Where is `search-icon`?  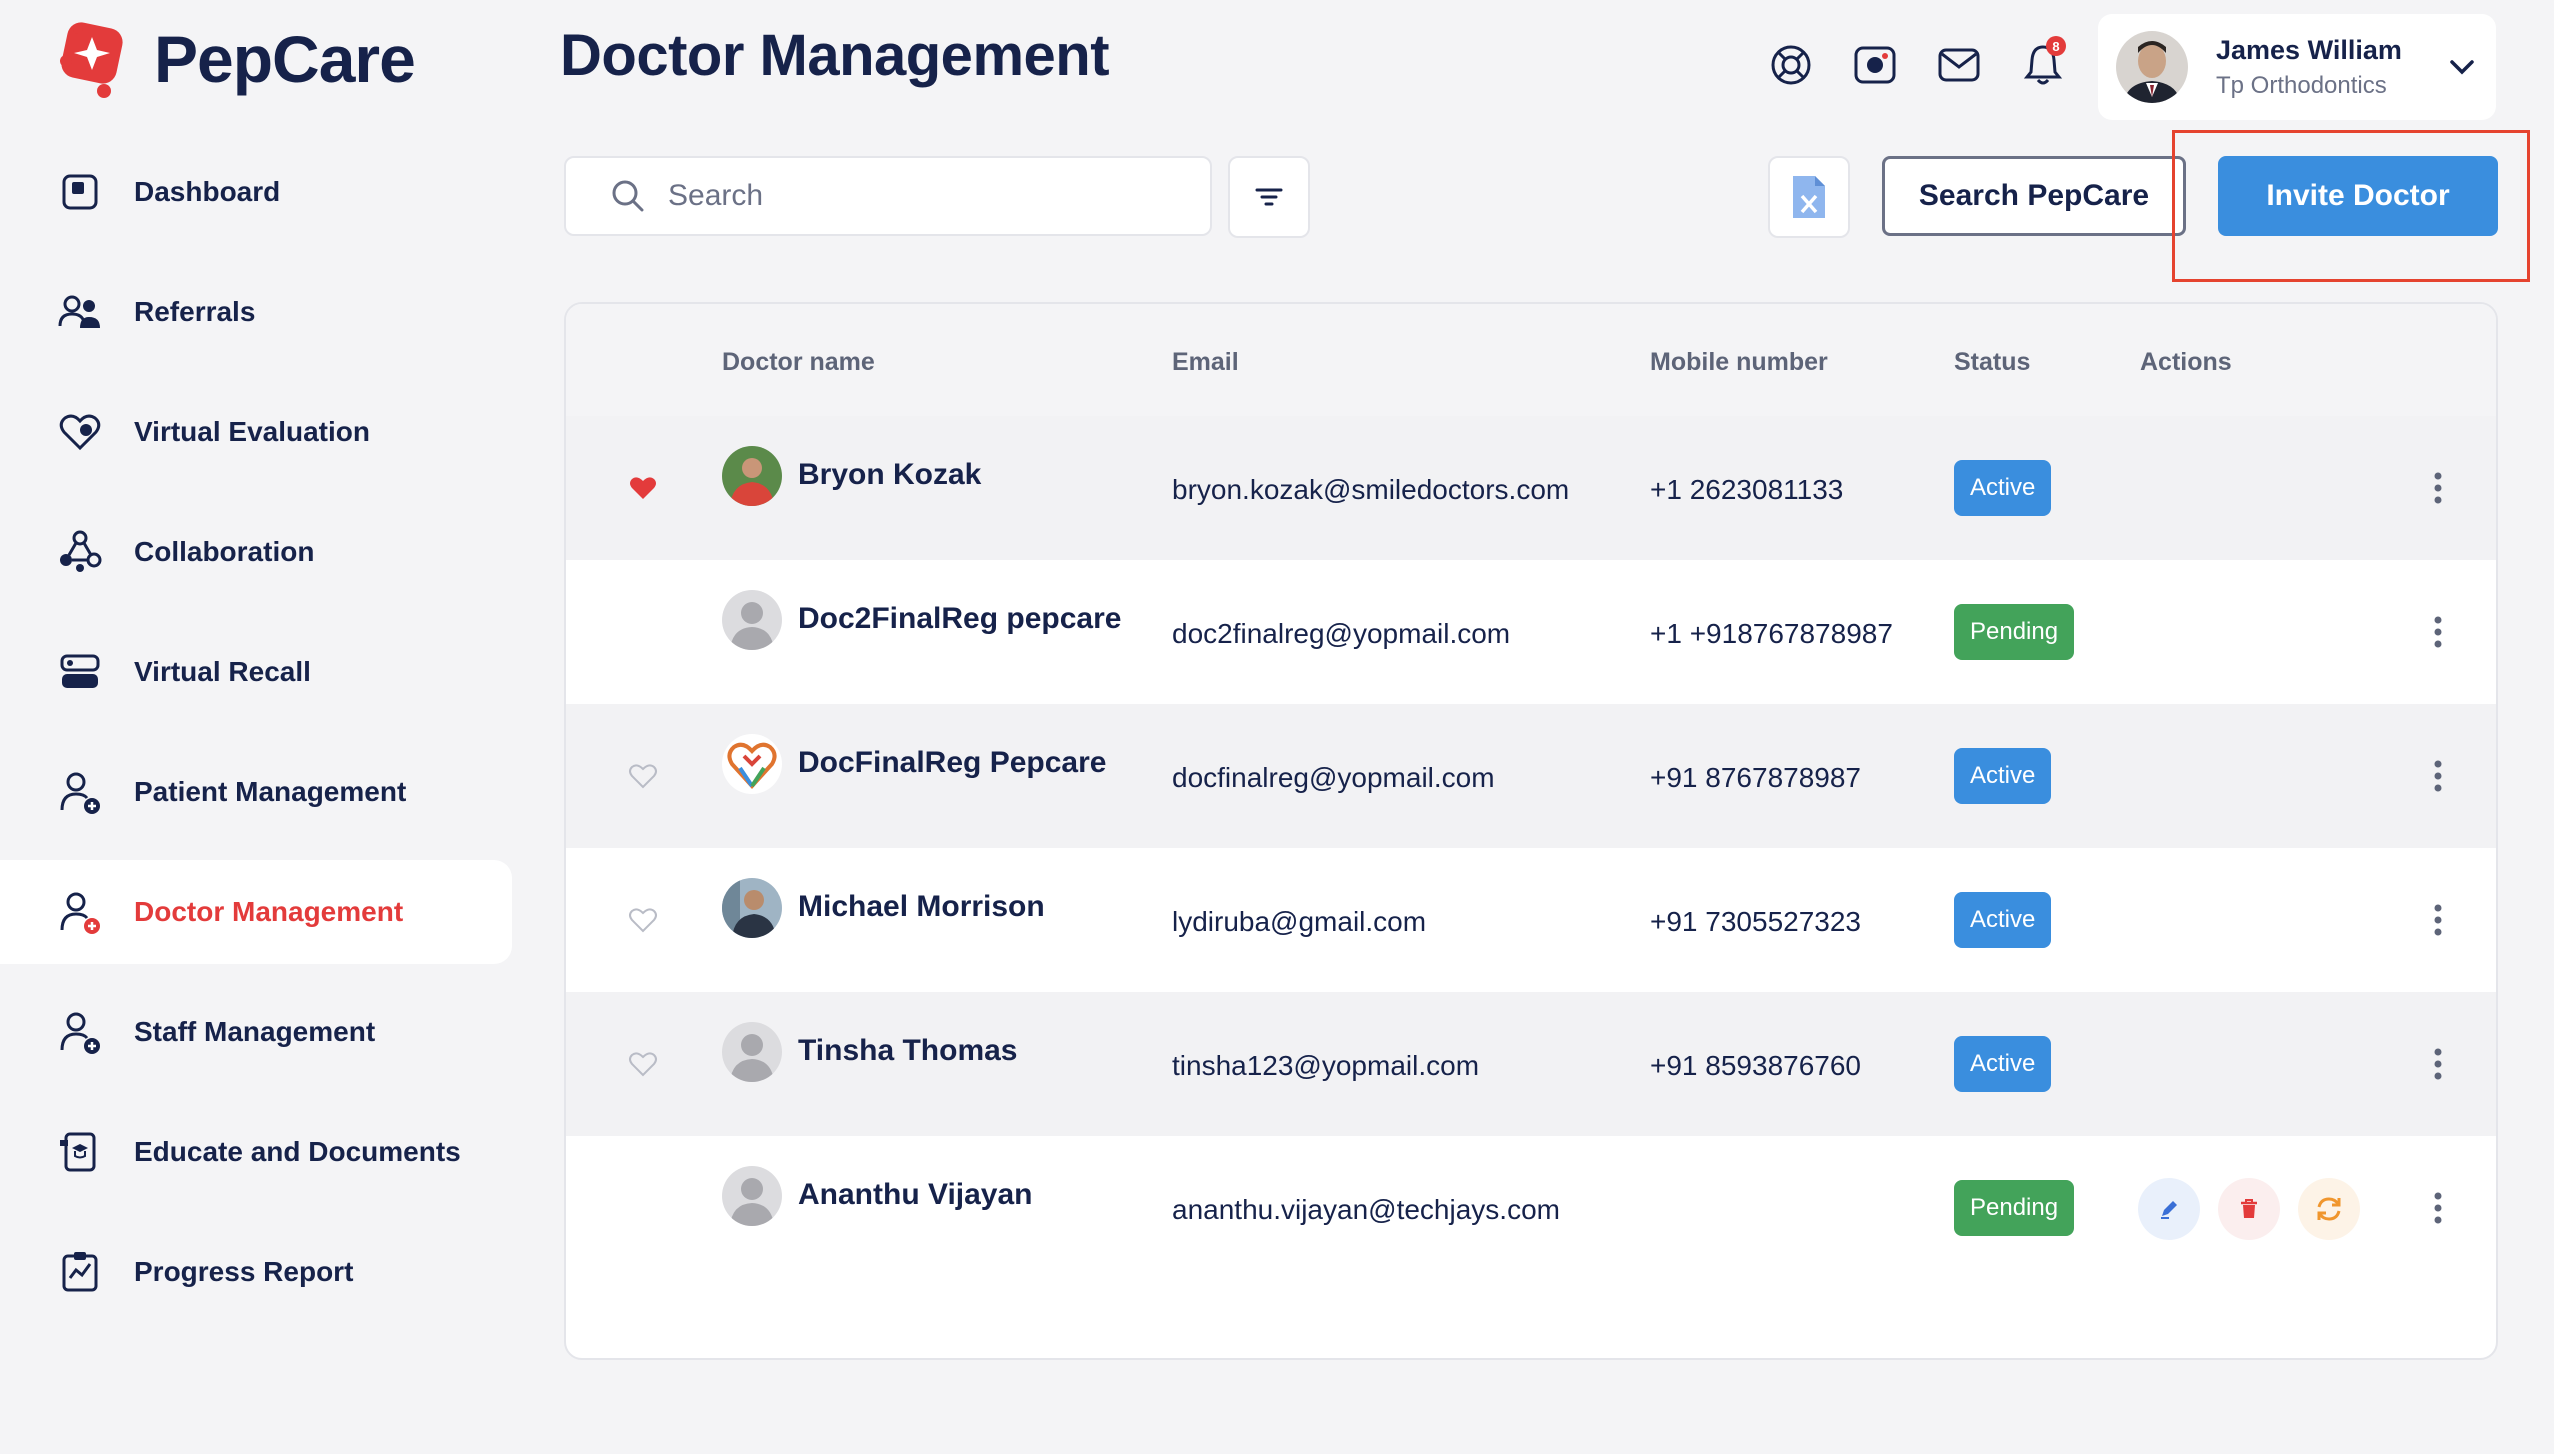 search-icon is located at coordinates (628, 196).